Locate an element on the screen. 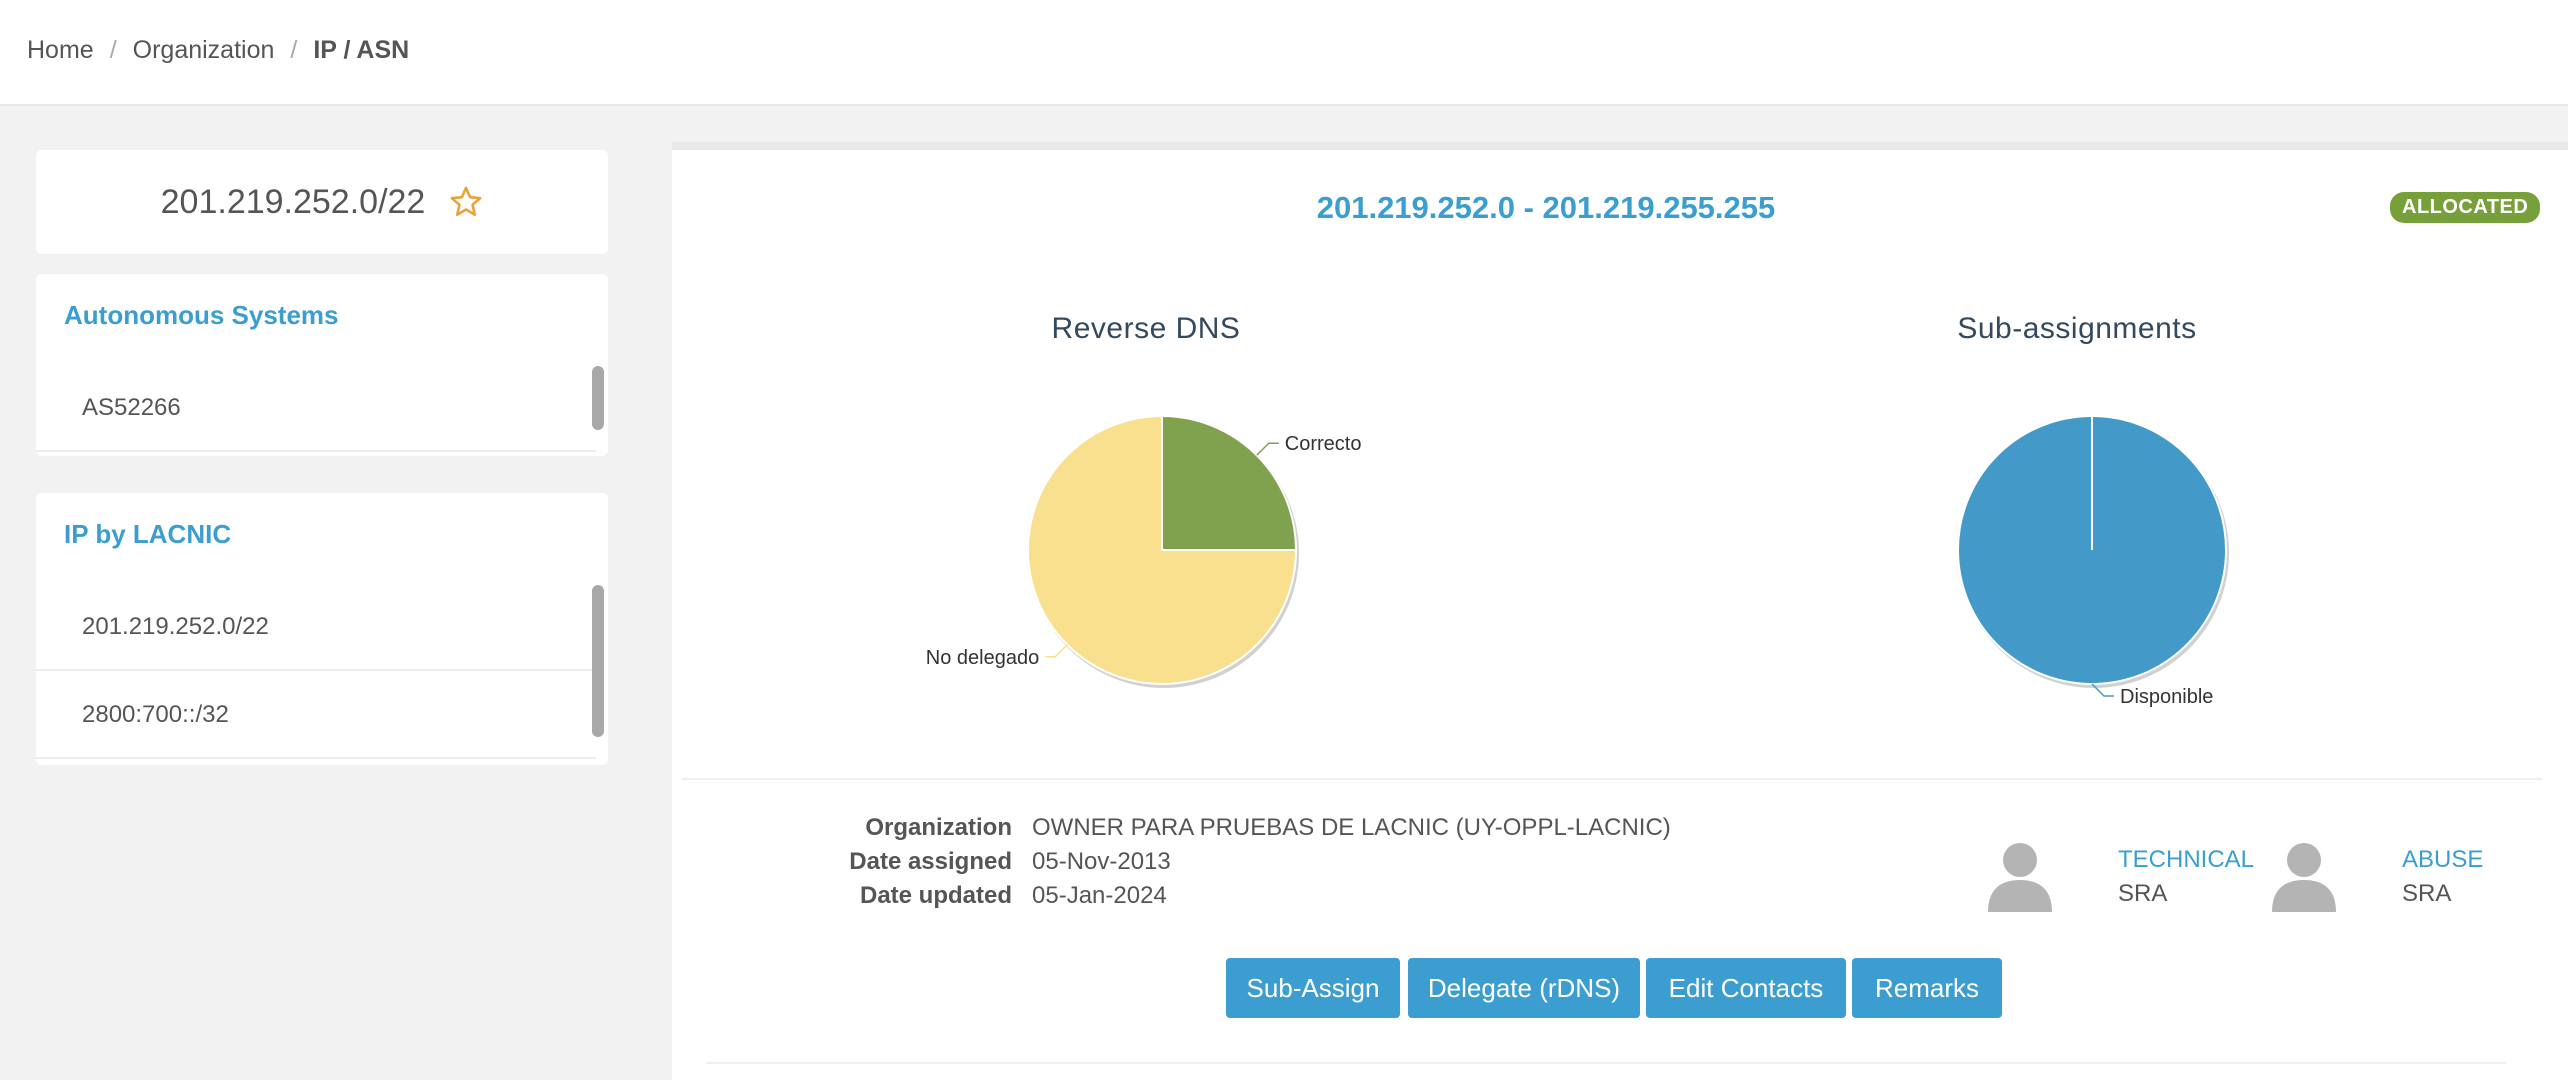 The height and width of the screenshot is (1080, 2568). breadcrumb-organization: Organization is located at coordinates (204, 50).